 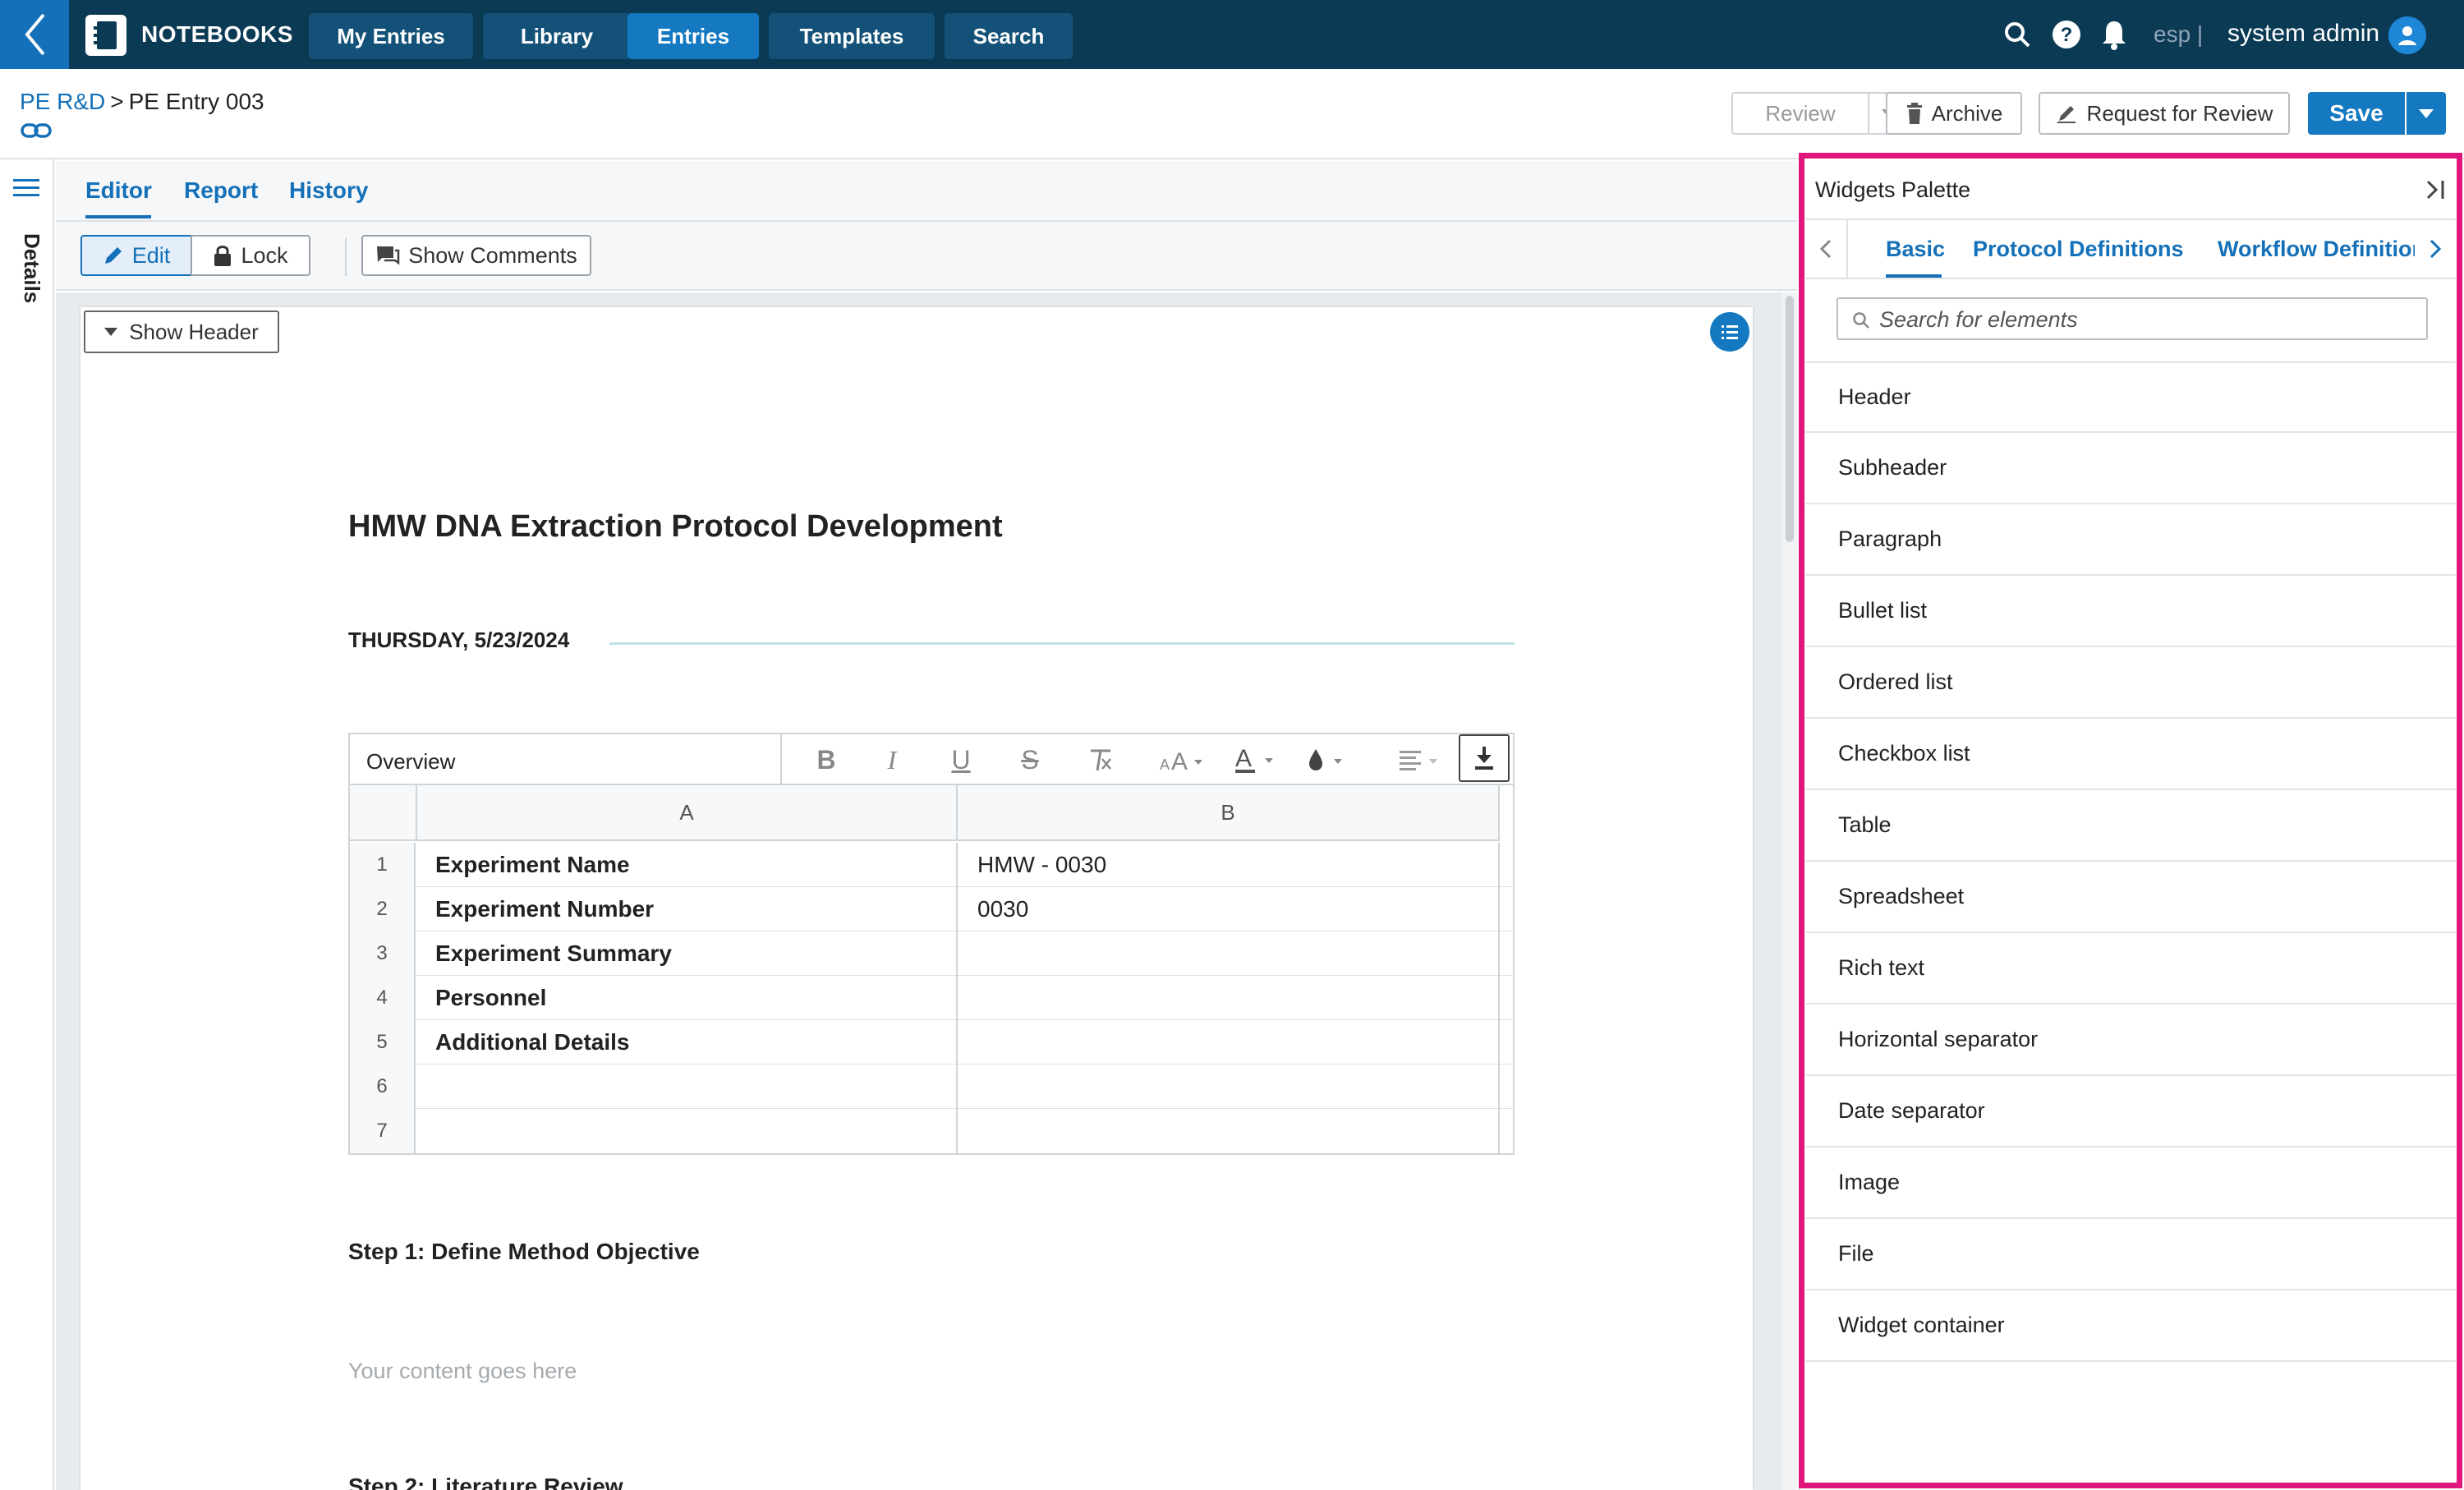 I want to click on align-icon, so click(x=1422, y=759).